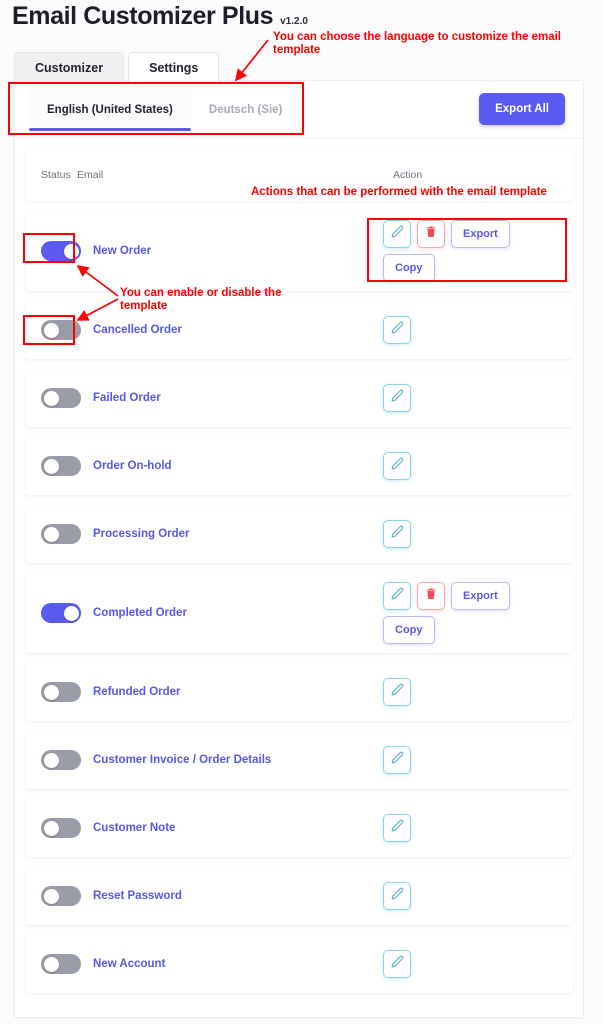 This screenshot has height=1024, width=602. Describe the element at coordinates (56, 175) in the screenshot. I see `column-header-status: Status` at that location.